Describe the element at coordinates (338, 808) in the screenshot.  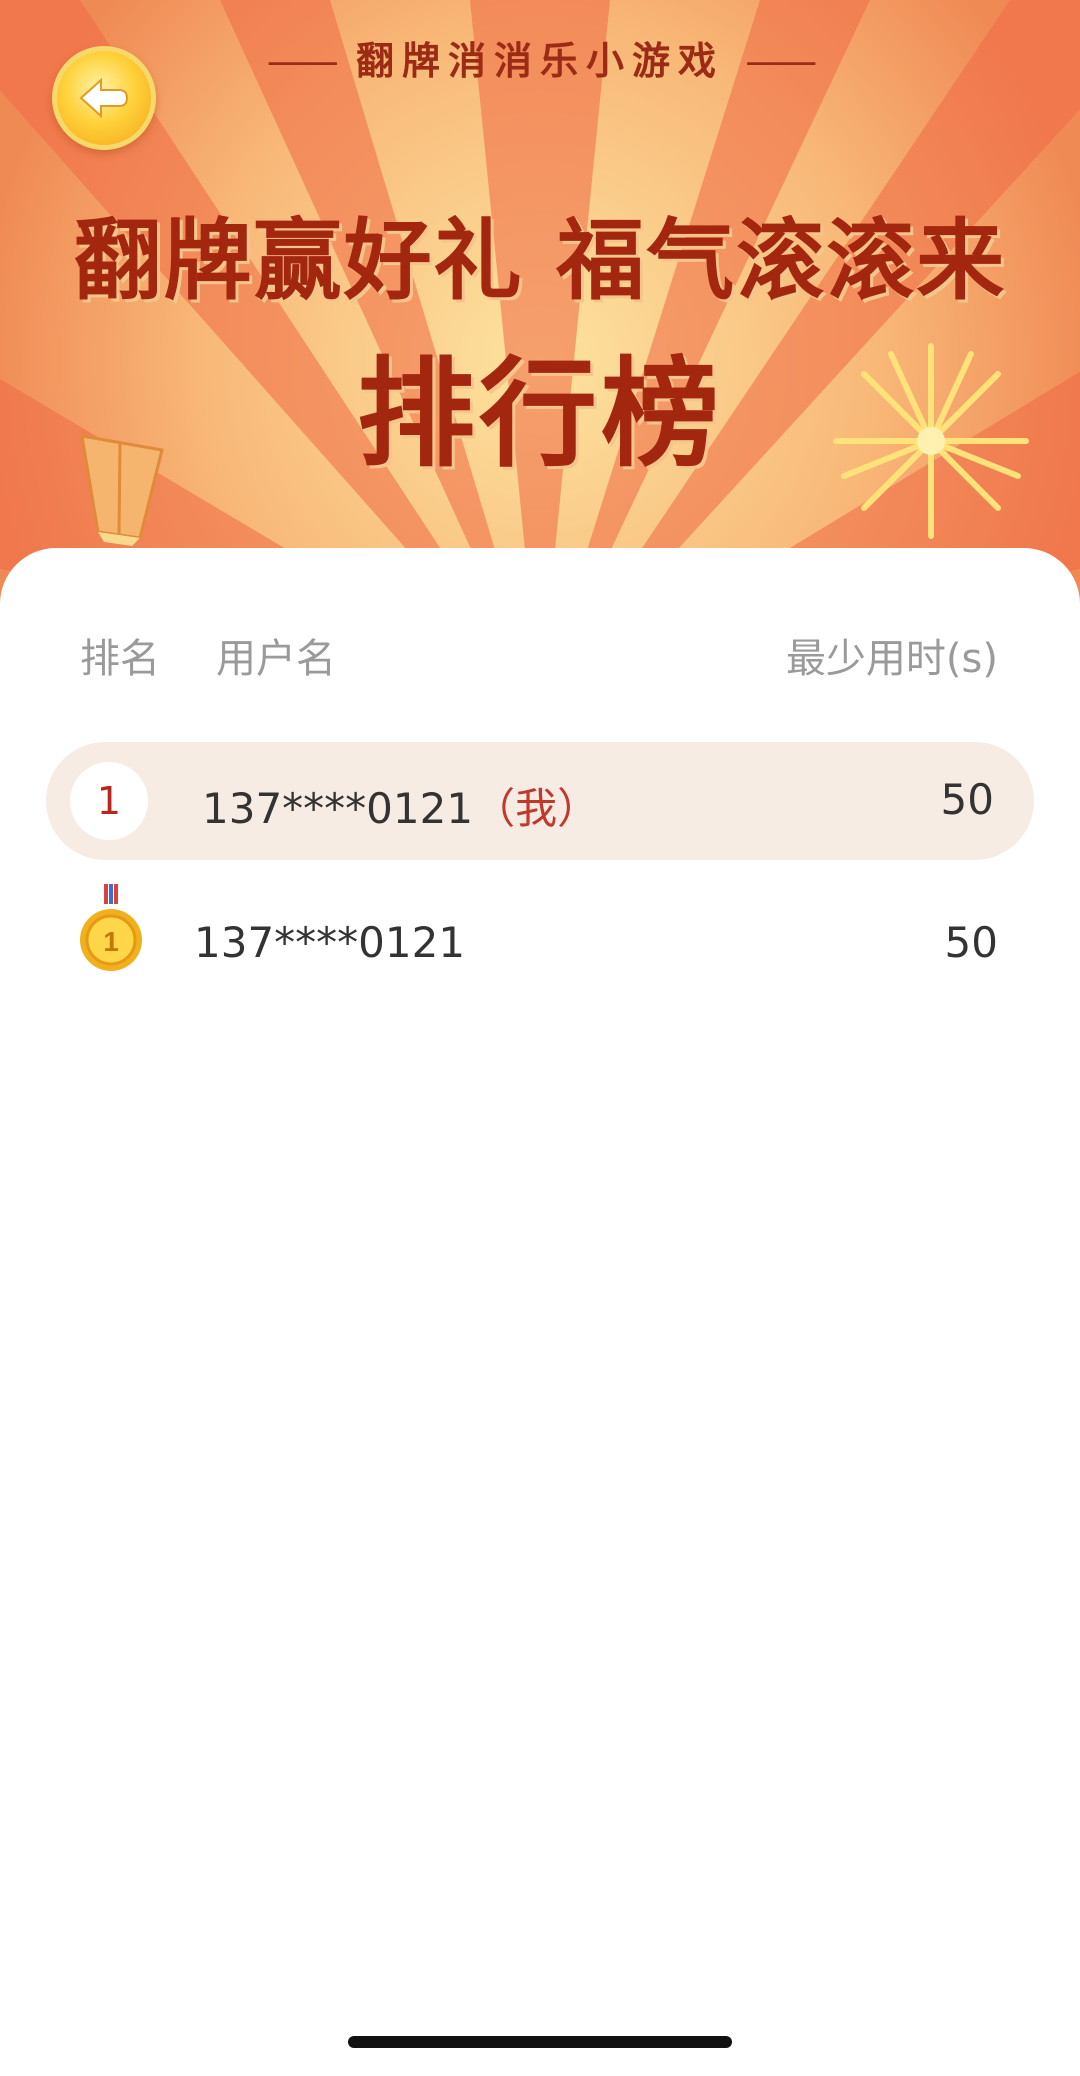
I see `my-username-text: 137****0121` at that location.